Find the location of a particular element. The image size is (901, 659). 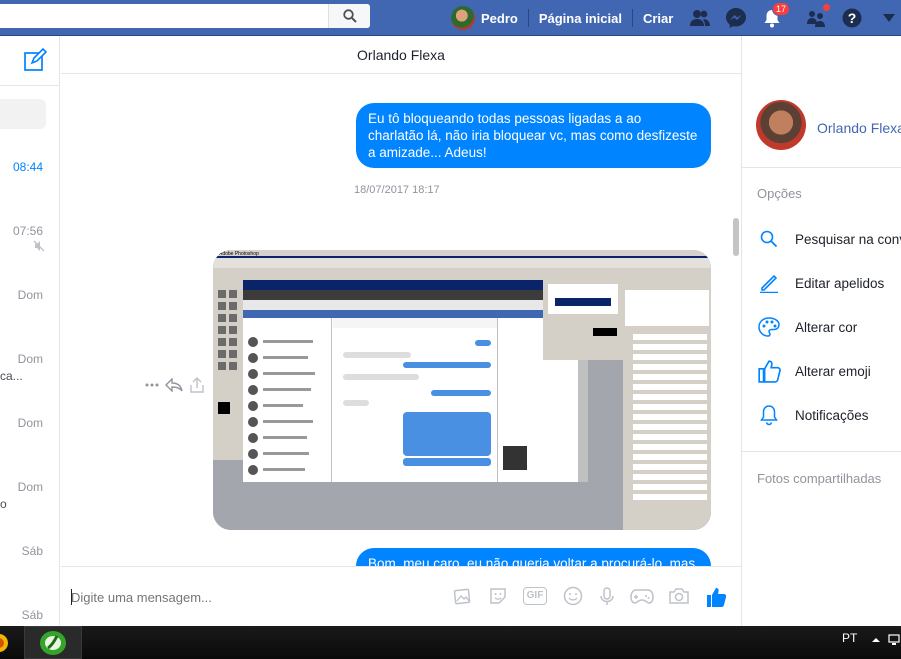

change-emoji-option: Alterar emoji is located at coordinates (814, 371).